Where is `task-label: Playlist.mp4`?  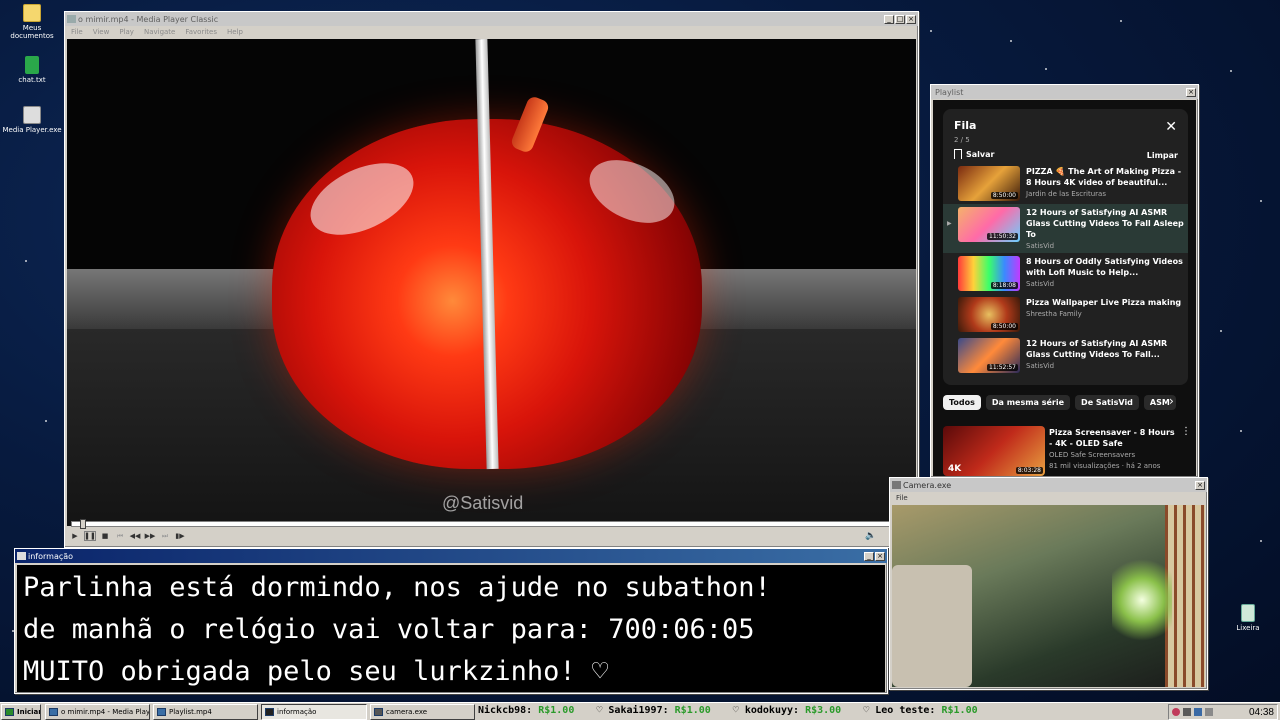 task-label: Playlist.mp4 is located at coordinates (190, 712).